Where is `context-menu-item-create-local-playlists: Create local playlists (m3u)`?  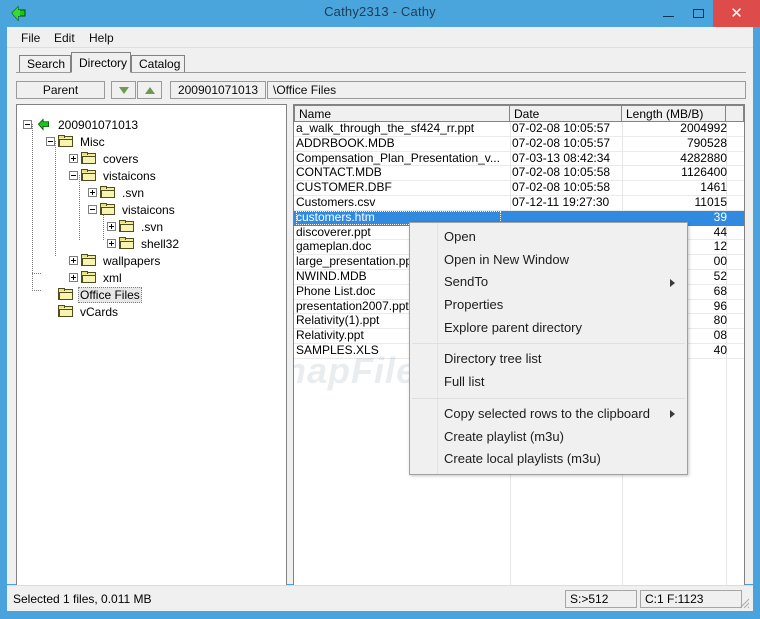
context-menu-item-create-local-playlists: Create local playlists (m3u) is located at coordinates (548, 459).